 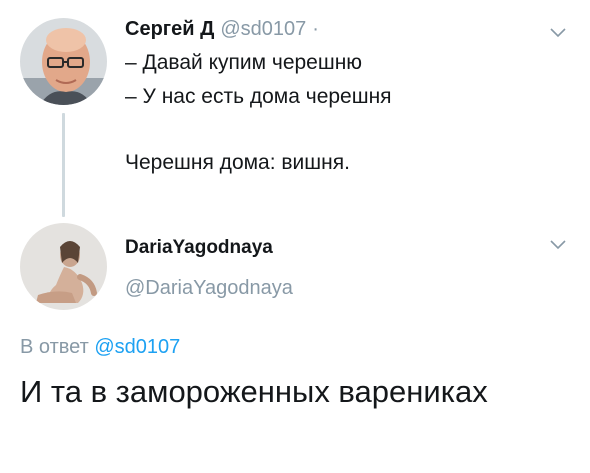 I want to click on reply-context: В ответ @sd0107, so click(x=100, y=347).